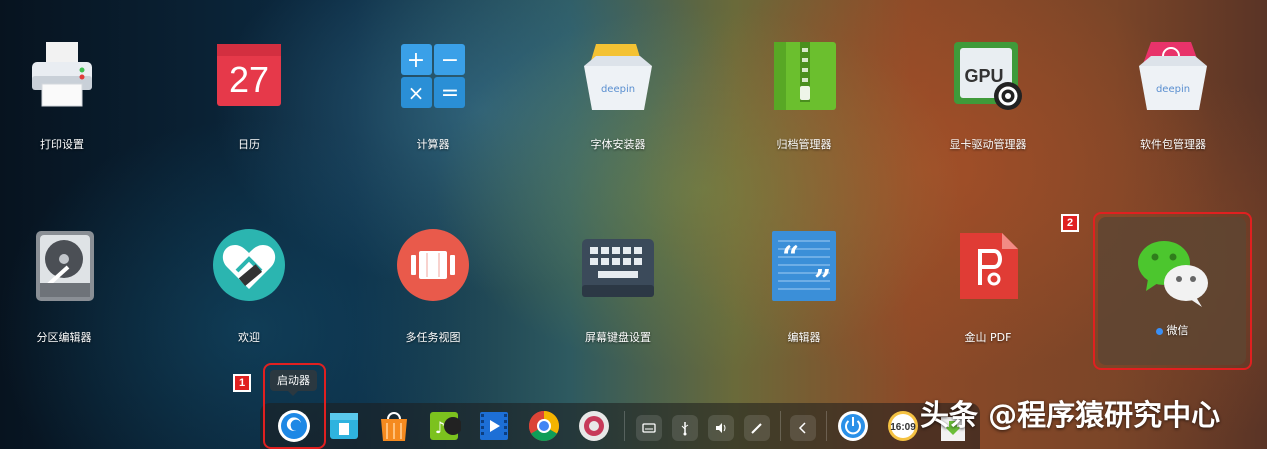  I want to click on font-installer-icon: deepin, so click(618, 74).